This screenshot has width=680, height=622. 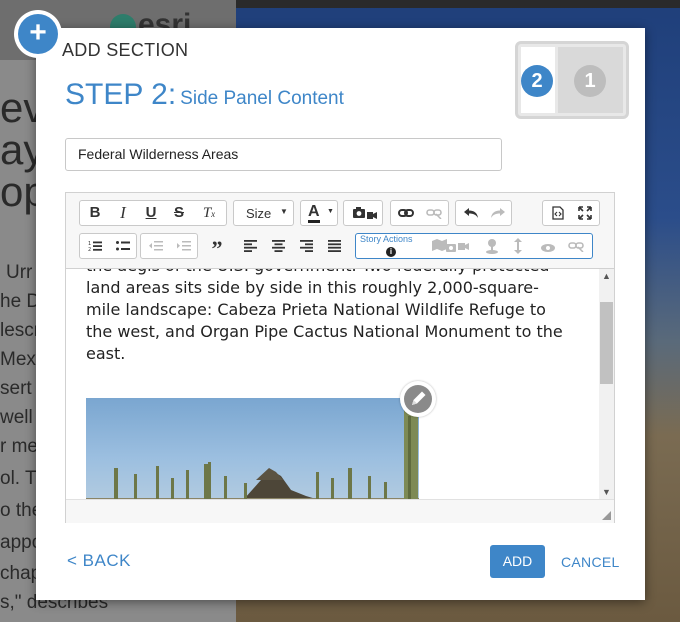 I want to click on italic-icon: I, so click(x=123, y=213).